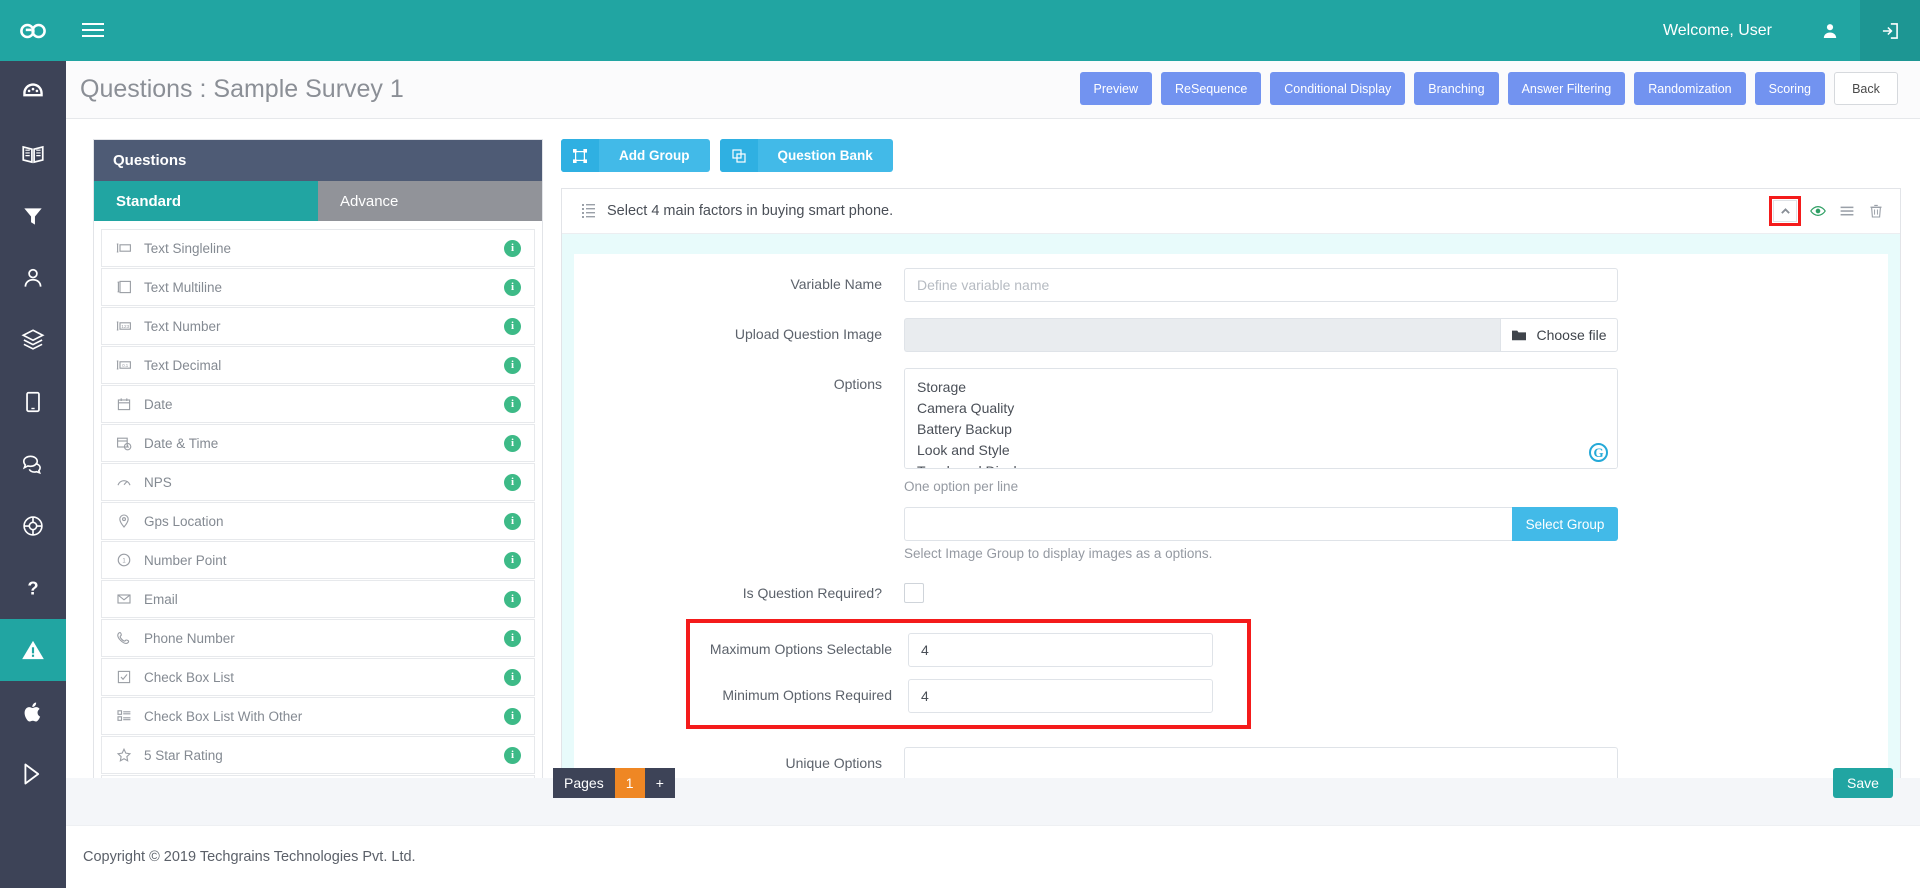  Describe the element at coordinates (33, 526) in the screenshot. I see `rail-item-support` at that location.